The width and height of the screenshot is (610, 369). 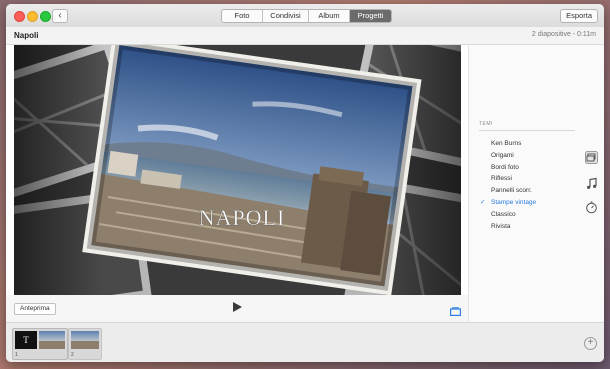 I want to click on aspect-ratio-icon, so click(x=456, y=312).